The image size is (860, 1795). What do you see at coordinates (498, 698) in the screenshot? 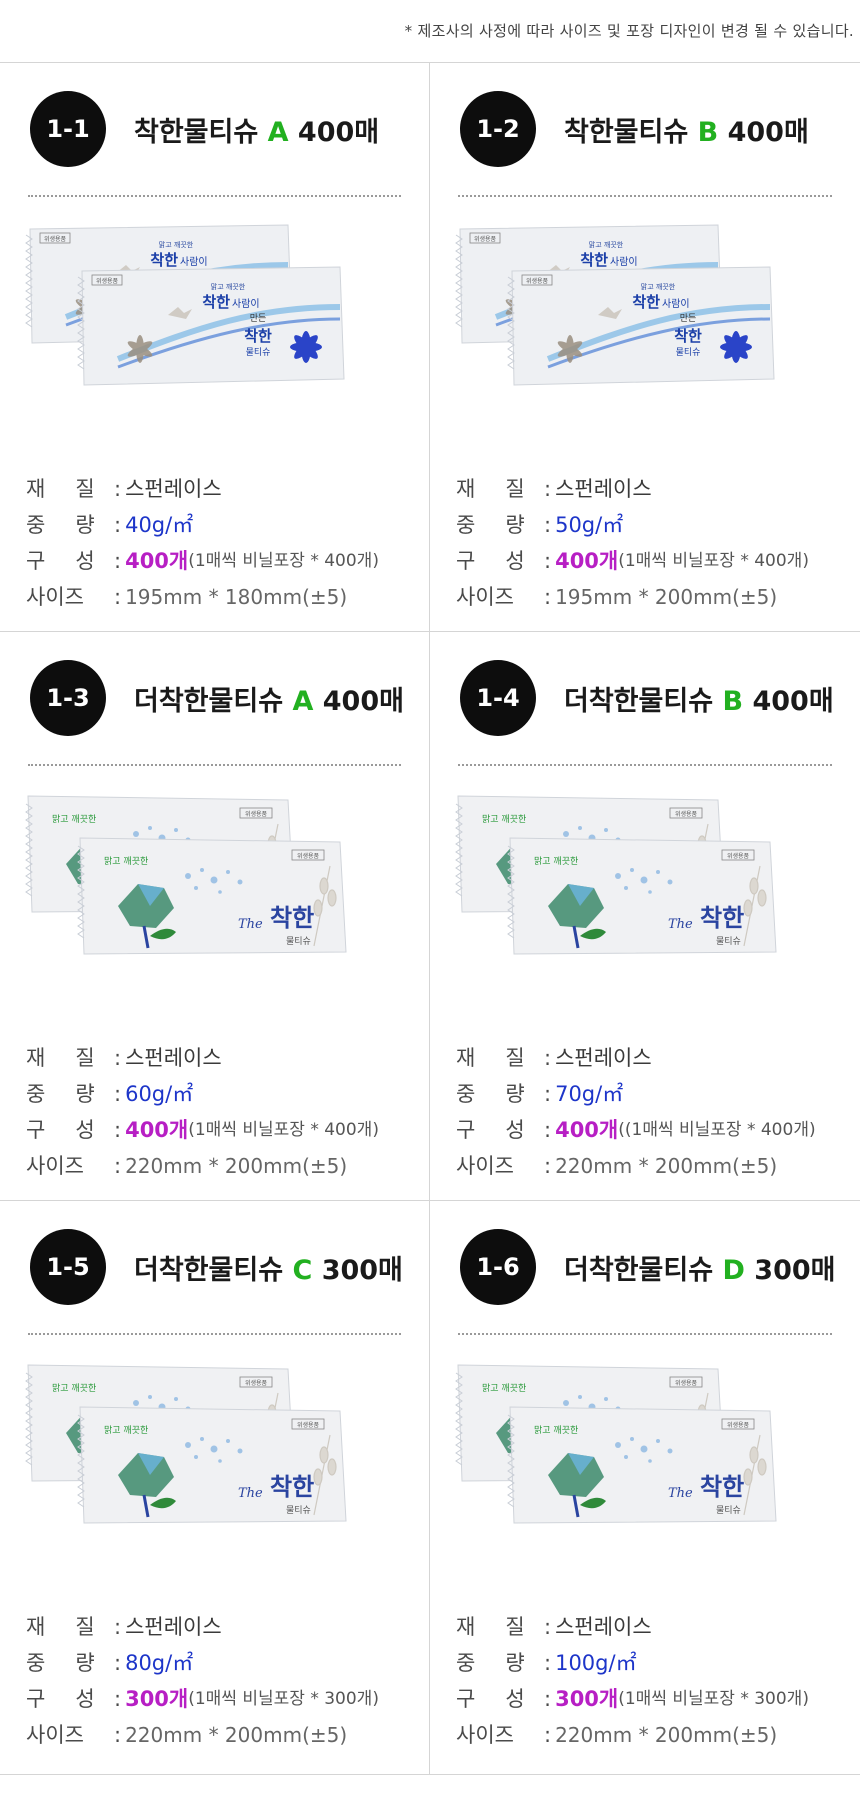
I see `product-number-badge: 1-4` at bounding box center [498, 698].